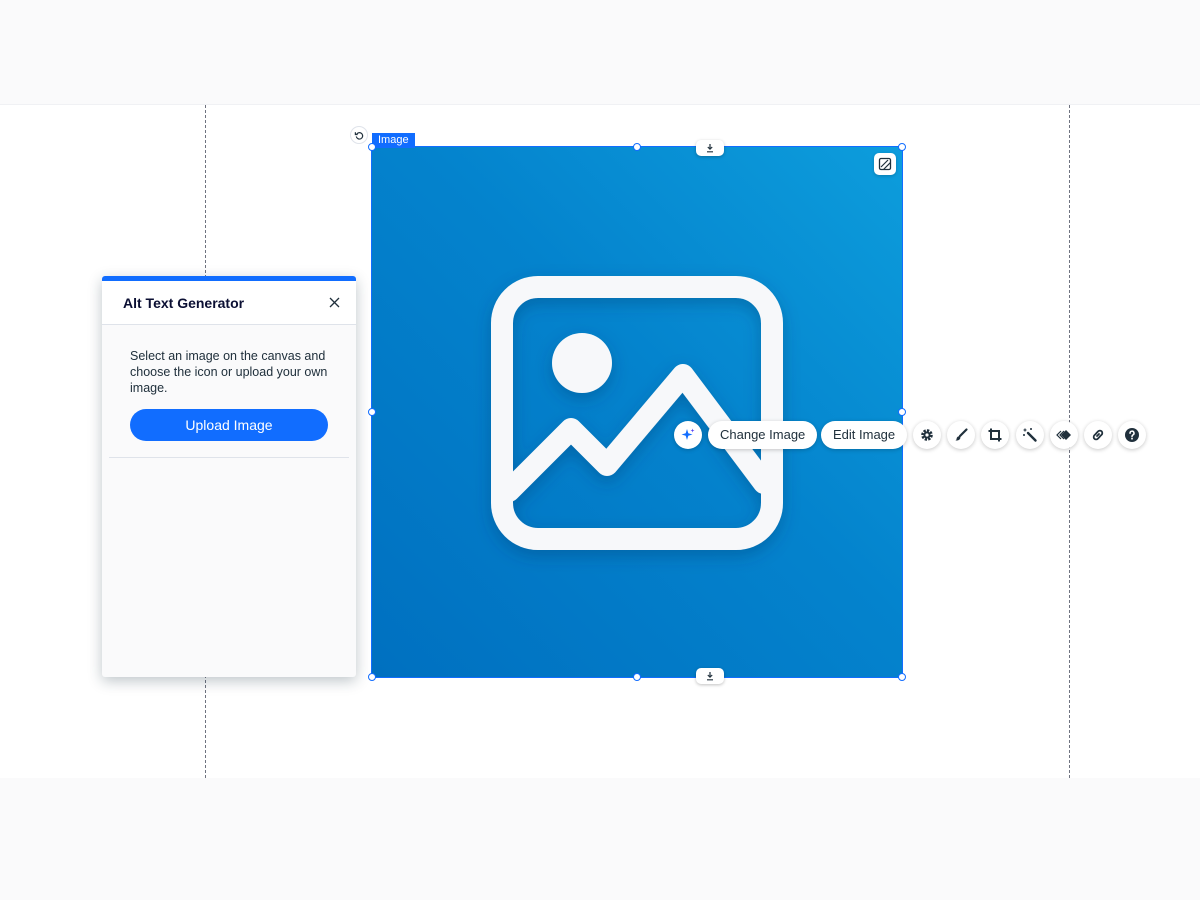 The image size is (1200, 900). I want to click on rotate-handle, so click(359, 135).